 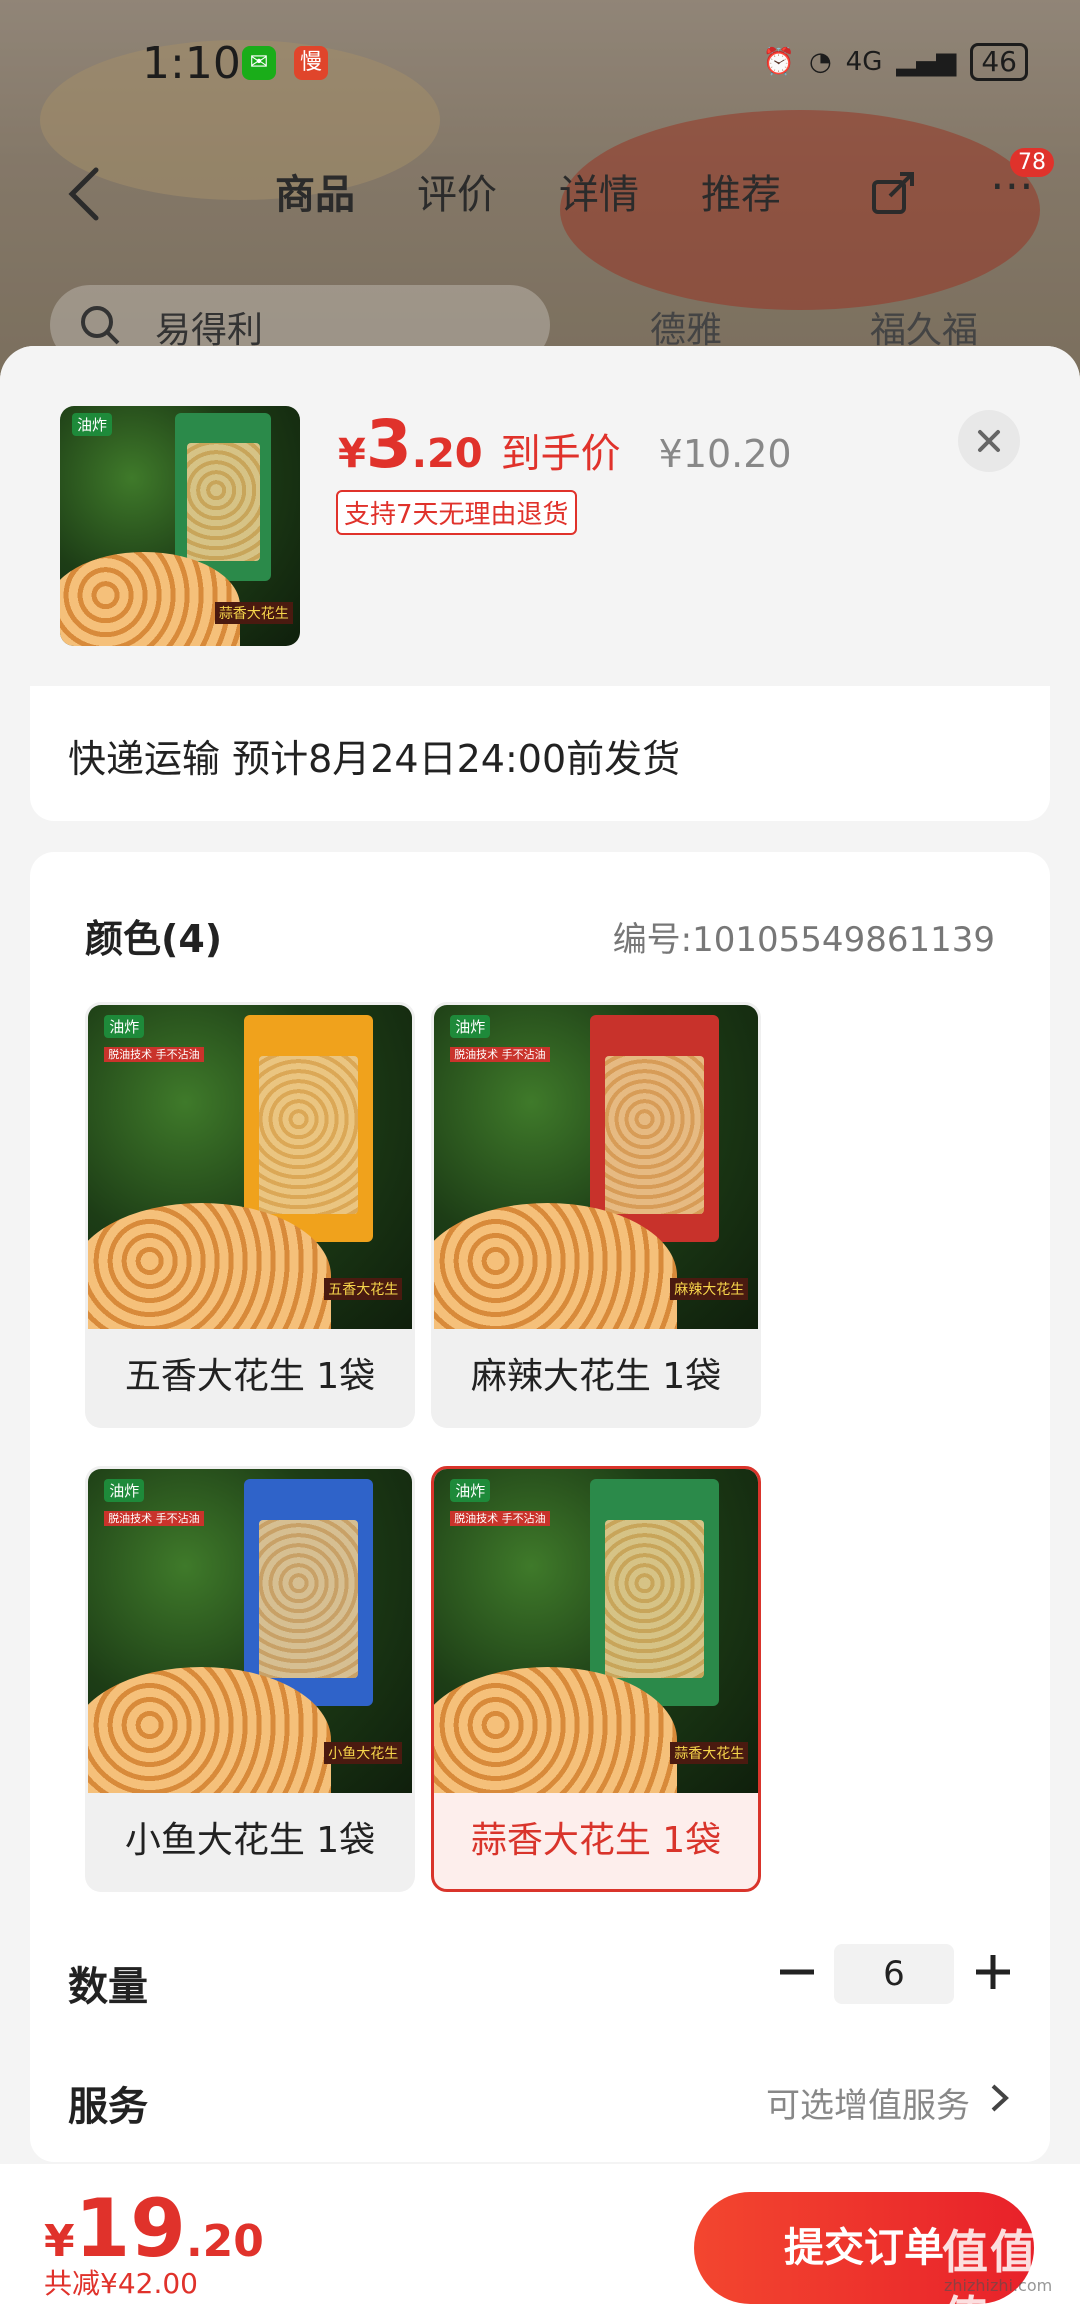 I want to click on status-icons: ⏰ ◔ 4G ▂▄▆ 46, so click(x=895, y=62).